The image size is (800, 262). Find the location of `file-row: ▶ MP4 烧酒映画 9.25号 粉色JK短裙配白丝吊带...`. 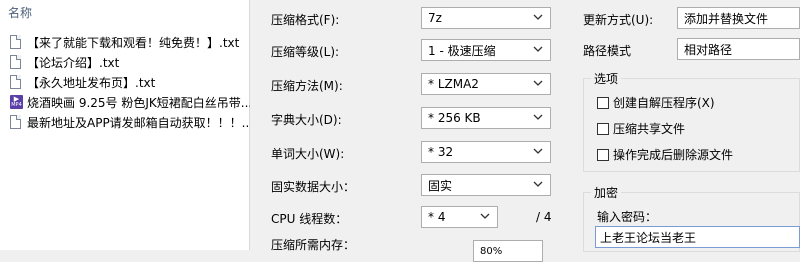

file-row: ▶ MP4 烧酒映画 9.25号 粉色JK短裙配白丝吊带... is located at coordinates (130, 102).